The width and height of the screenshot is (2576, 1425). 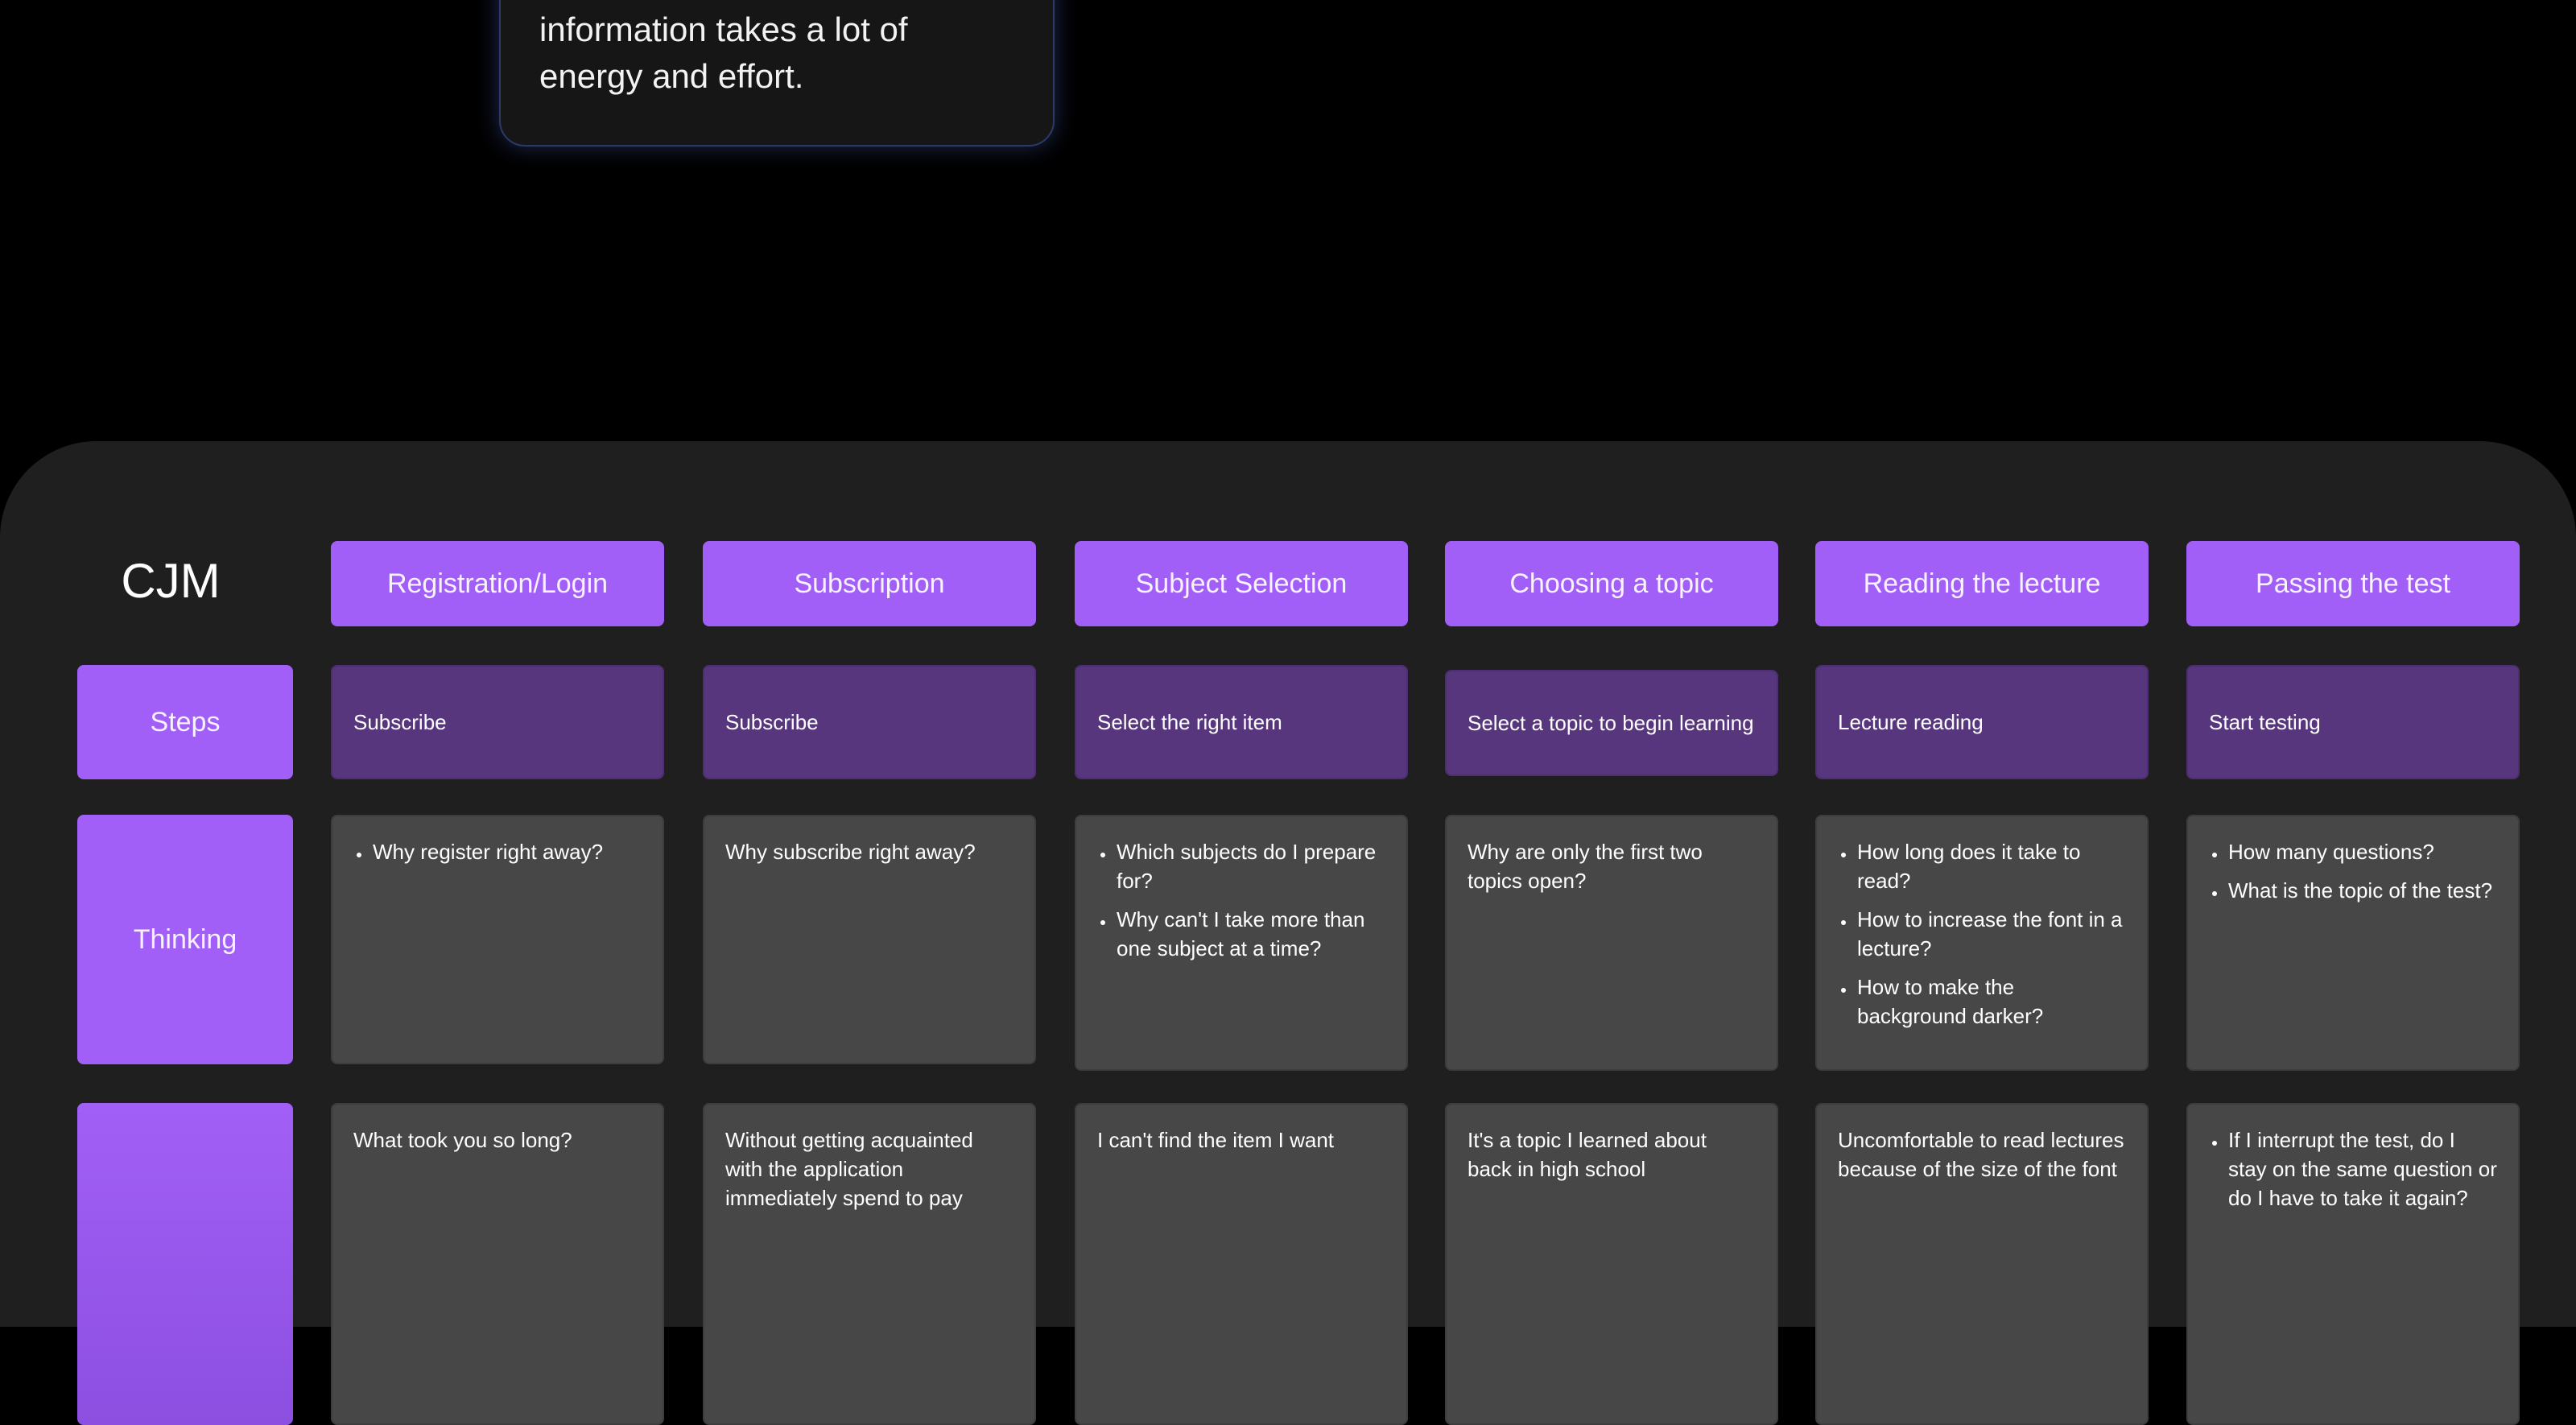 I want to click on note-item: How many questions?, so click(x=2362, y=851).